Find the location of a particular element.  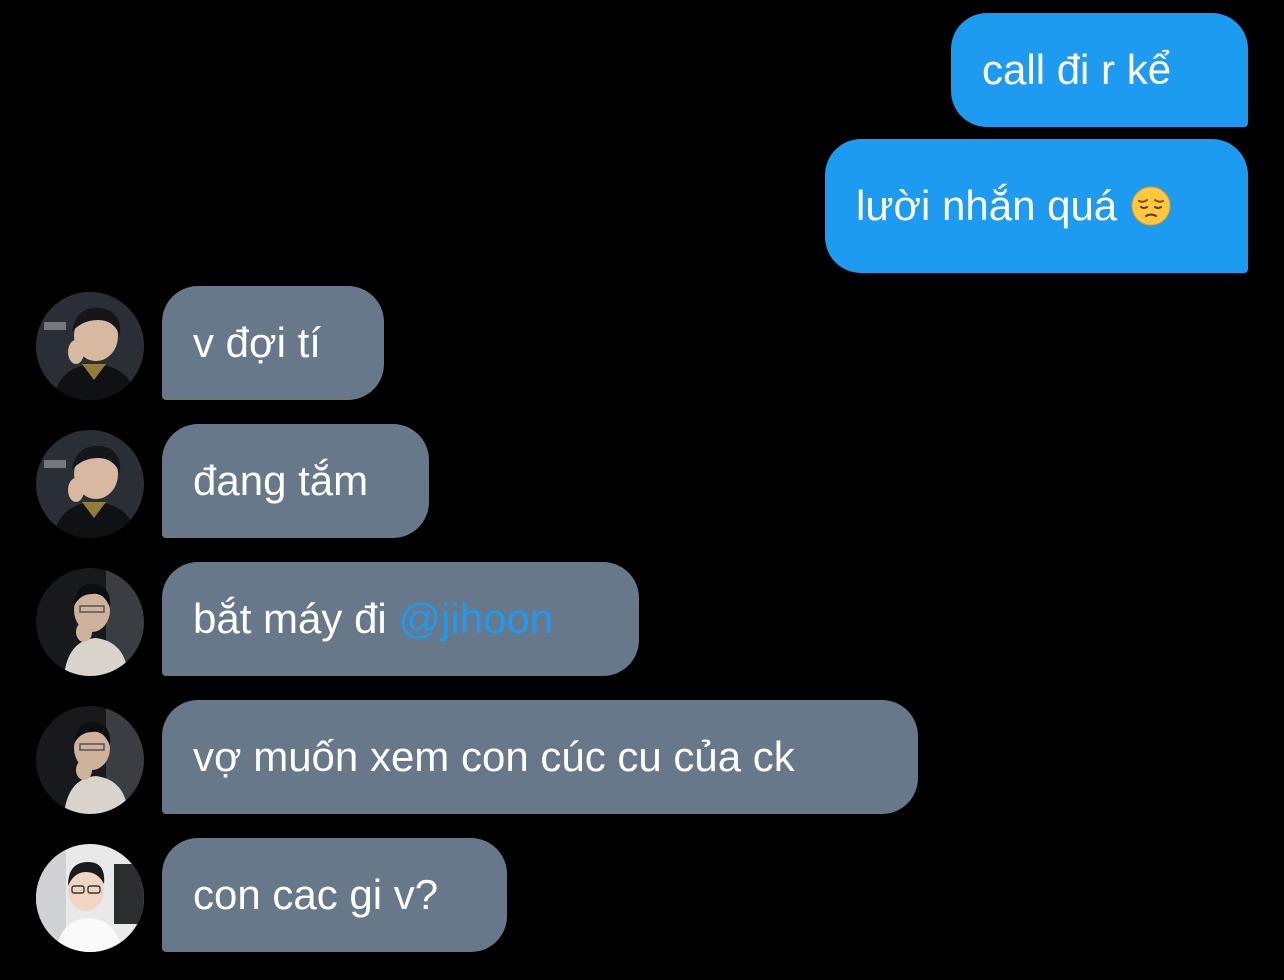

outgoing-message-bubble: lười nhắn quá is located at coordinates (1036, 206).